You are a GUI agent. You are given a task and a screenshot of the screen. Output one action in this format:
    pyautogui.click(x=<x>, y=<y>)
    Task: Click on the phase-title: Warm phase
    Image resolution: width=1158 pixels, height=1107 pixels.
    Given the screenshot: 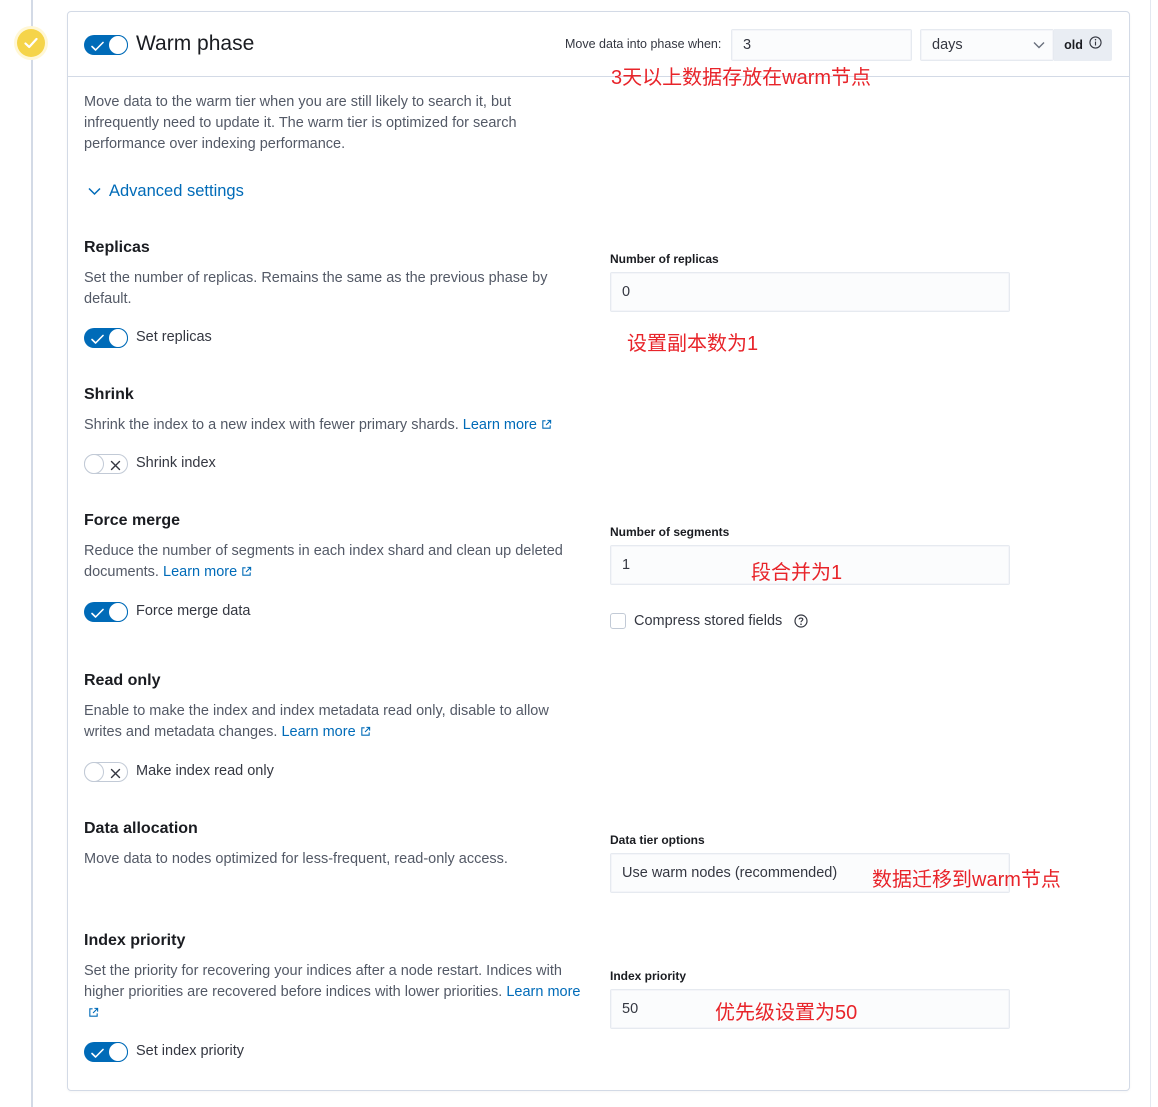 What is the action you would take?
    pyautogui.click(x=195, y=43)
    